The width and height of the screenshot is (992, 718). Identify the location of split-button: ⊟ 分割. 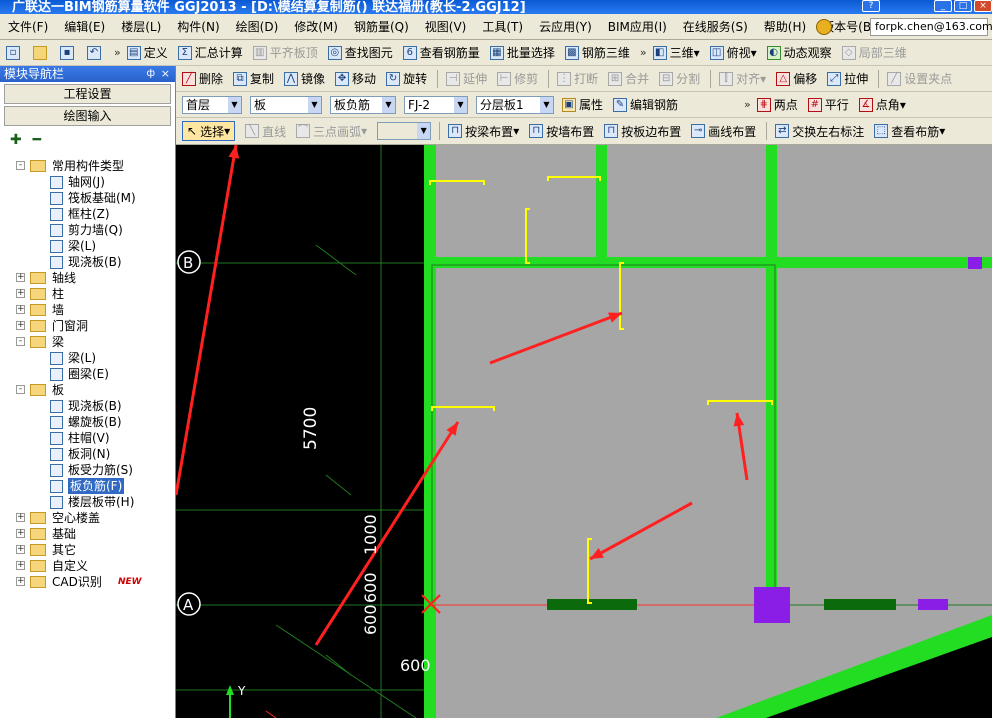
(679, 78).